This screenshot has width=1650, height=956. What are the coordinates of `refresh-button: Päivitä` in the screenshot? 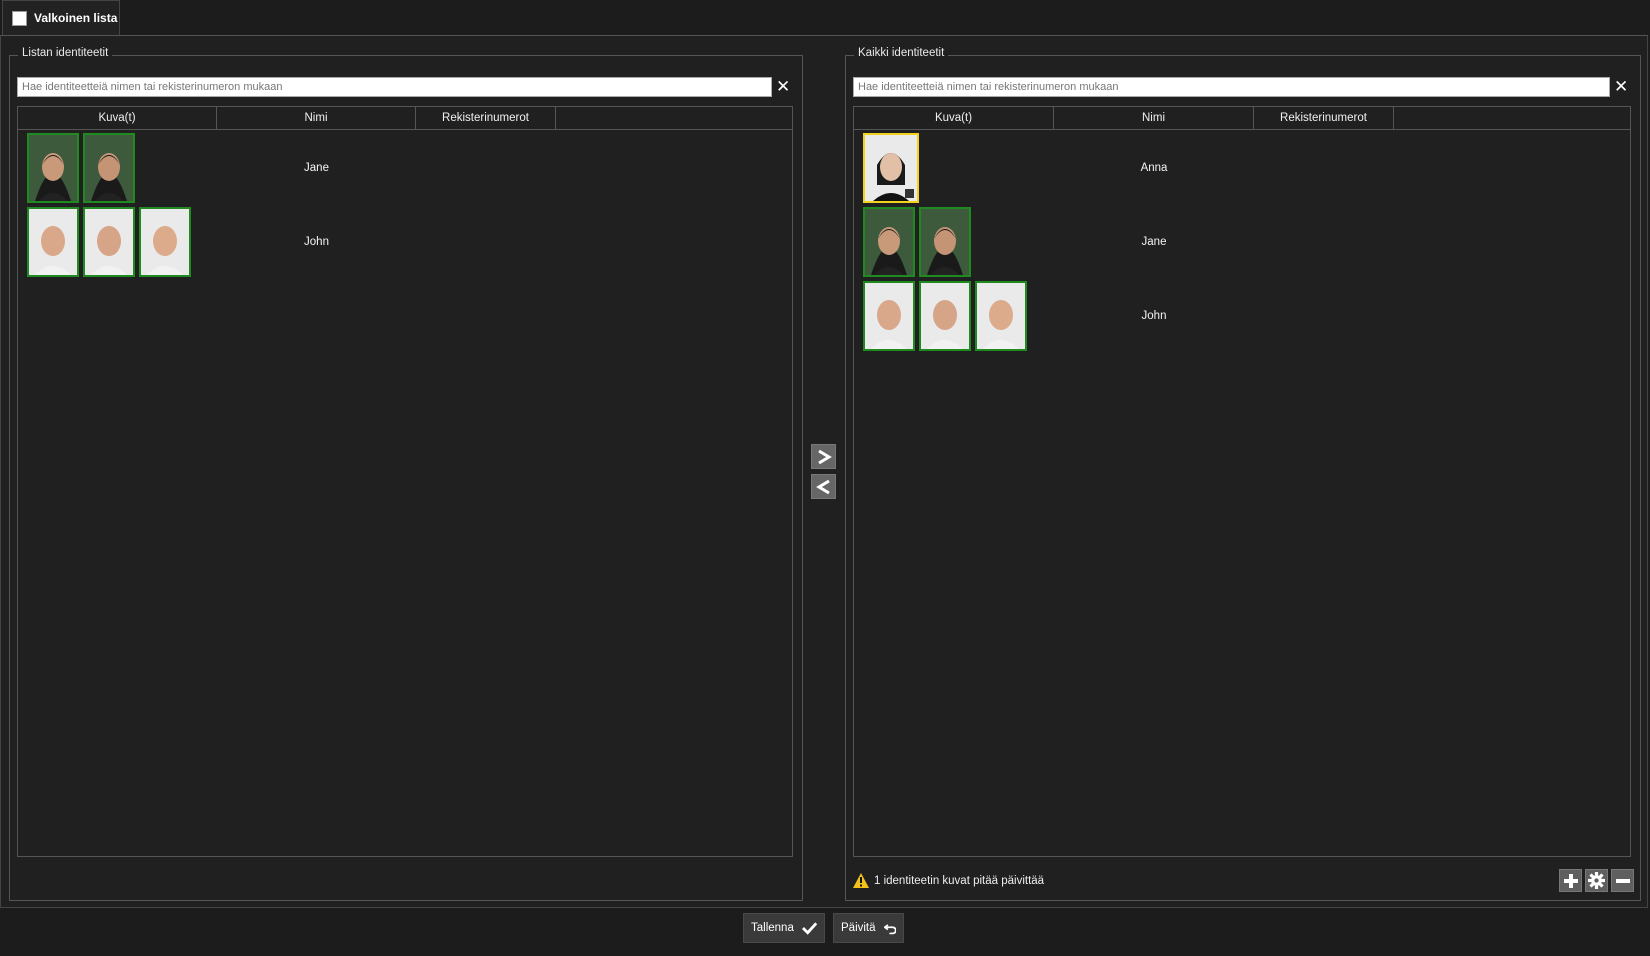 It's located at (868, 928).